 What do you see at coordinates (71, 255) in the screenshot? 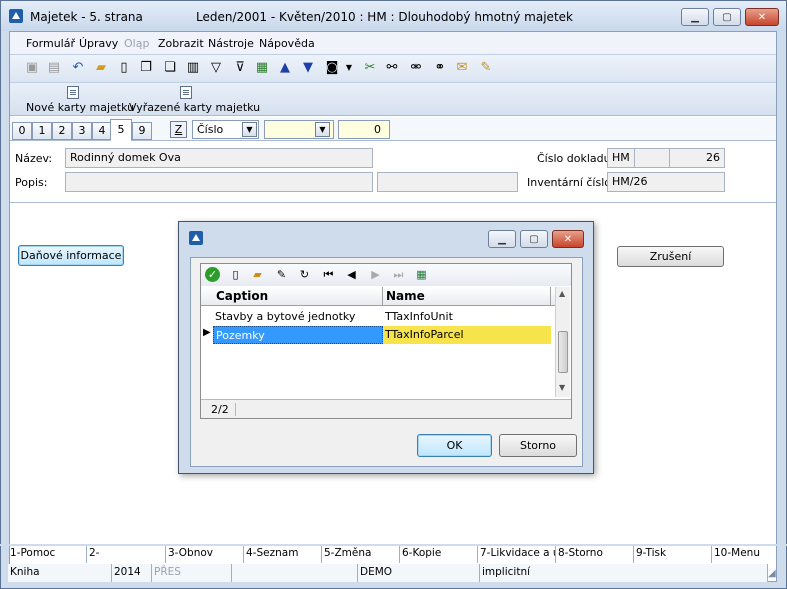
I see `danove-informace-button: Daňové informace` at bounding box center [71, 255].